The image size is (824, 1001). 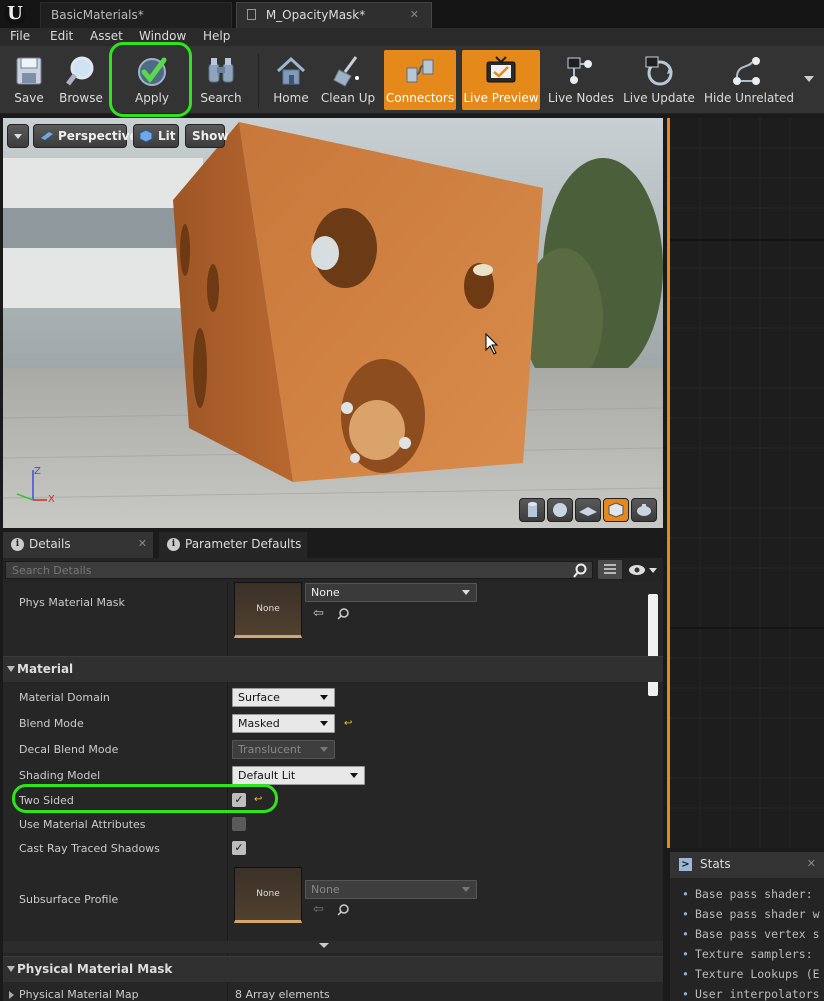 What do you see at coordinates (747, 954) in the screenshot?
I see `stat-line: • Texture samplers:` at bounding box center [747, 954].